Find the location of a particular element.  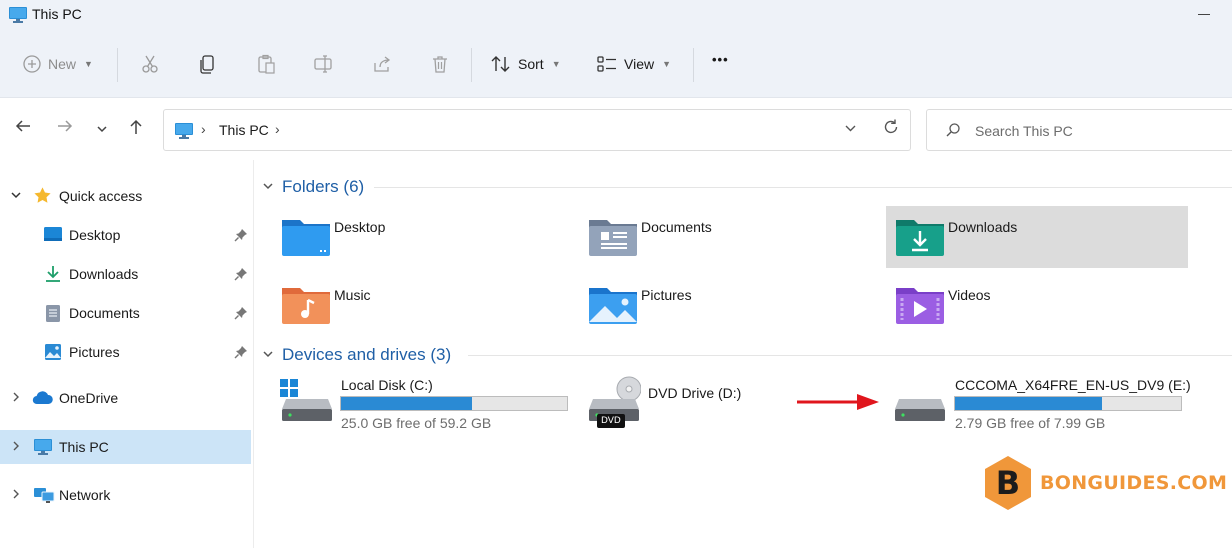

folder-downloads: Downloads is located at coordinates (1037, 237).